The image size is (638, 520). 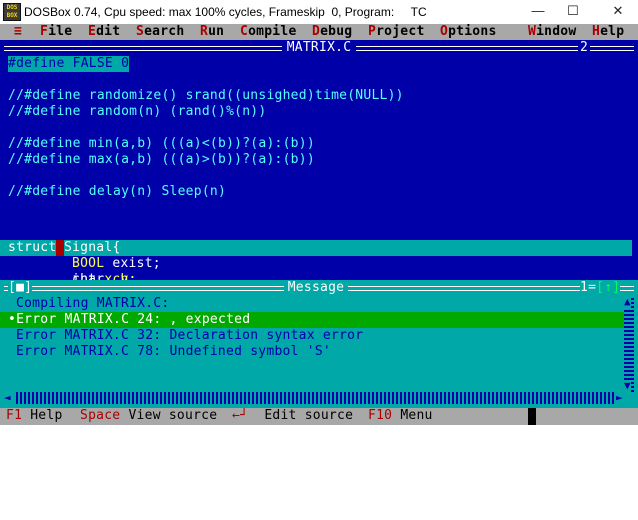 What do you see at coordinates (137, 112) in the screenshot?
I see `code-line: //#define random(n) (rand()%(n))` at bounding box center [137, 112].